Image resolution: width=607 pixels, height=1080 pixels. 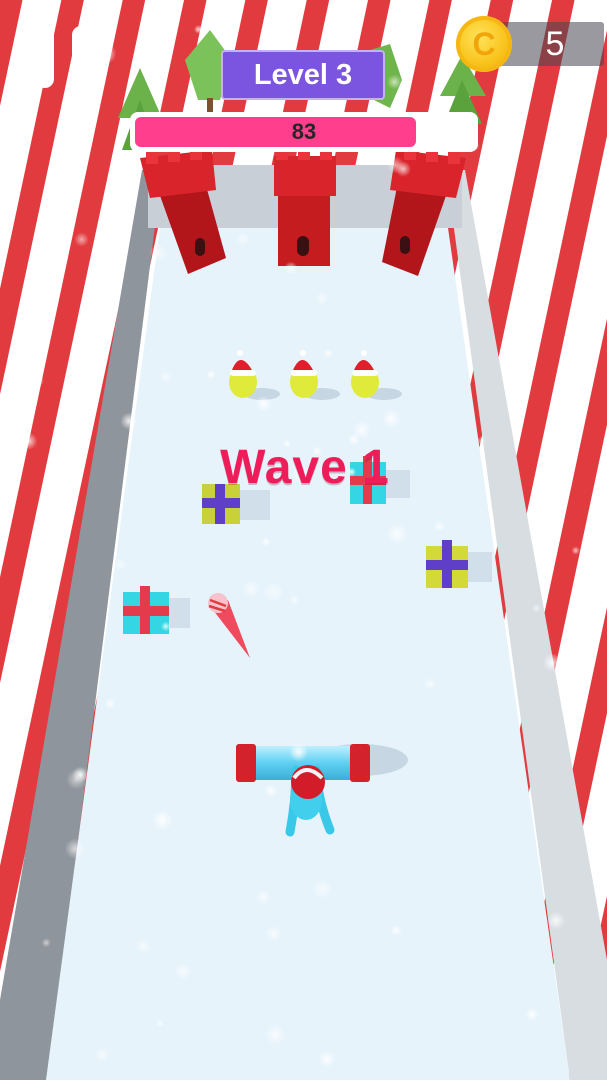 I want to click on coin-icon: C, so click(x=484, y=44).